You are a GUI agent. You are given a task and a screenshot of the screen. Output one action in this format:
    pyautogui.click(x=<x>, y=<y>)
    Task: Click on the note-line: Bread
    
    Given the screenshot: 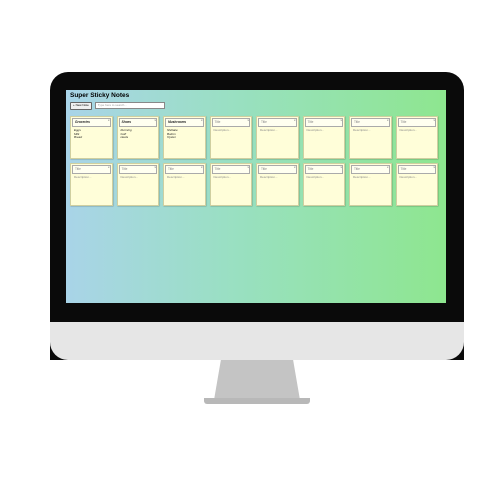 What is the action you would take?
    pyautogui.click(x=78, y=137)
    